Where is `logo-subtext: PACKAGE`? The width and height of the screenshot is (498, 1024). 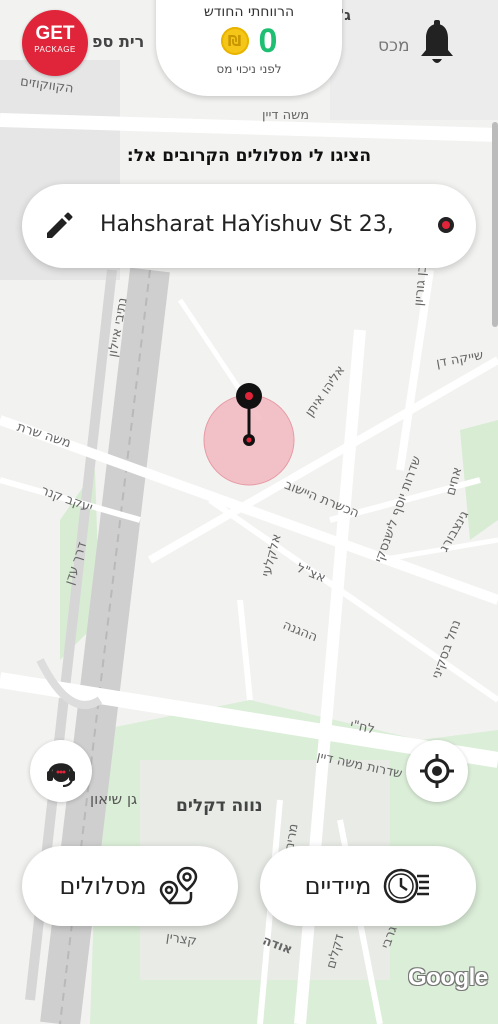
logo-subtext: PACKAGE is located at coordinates (55, 49).